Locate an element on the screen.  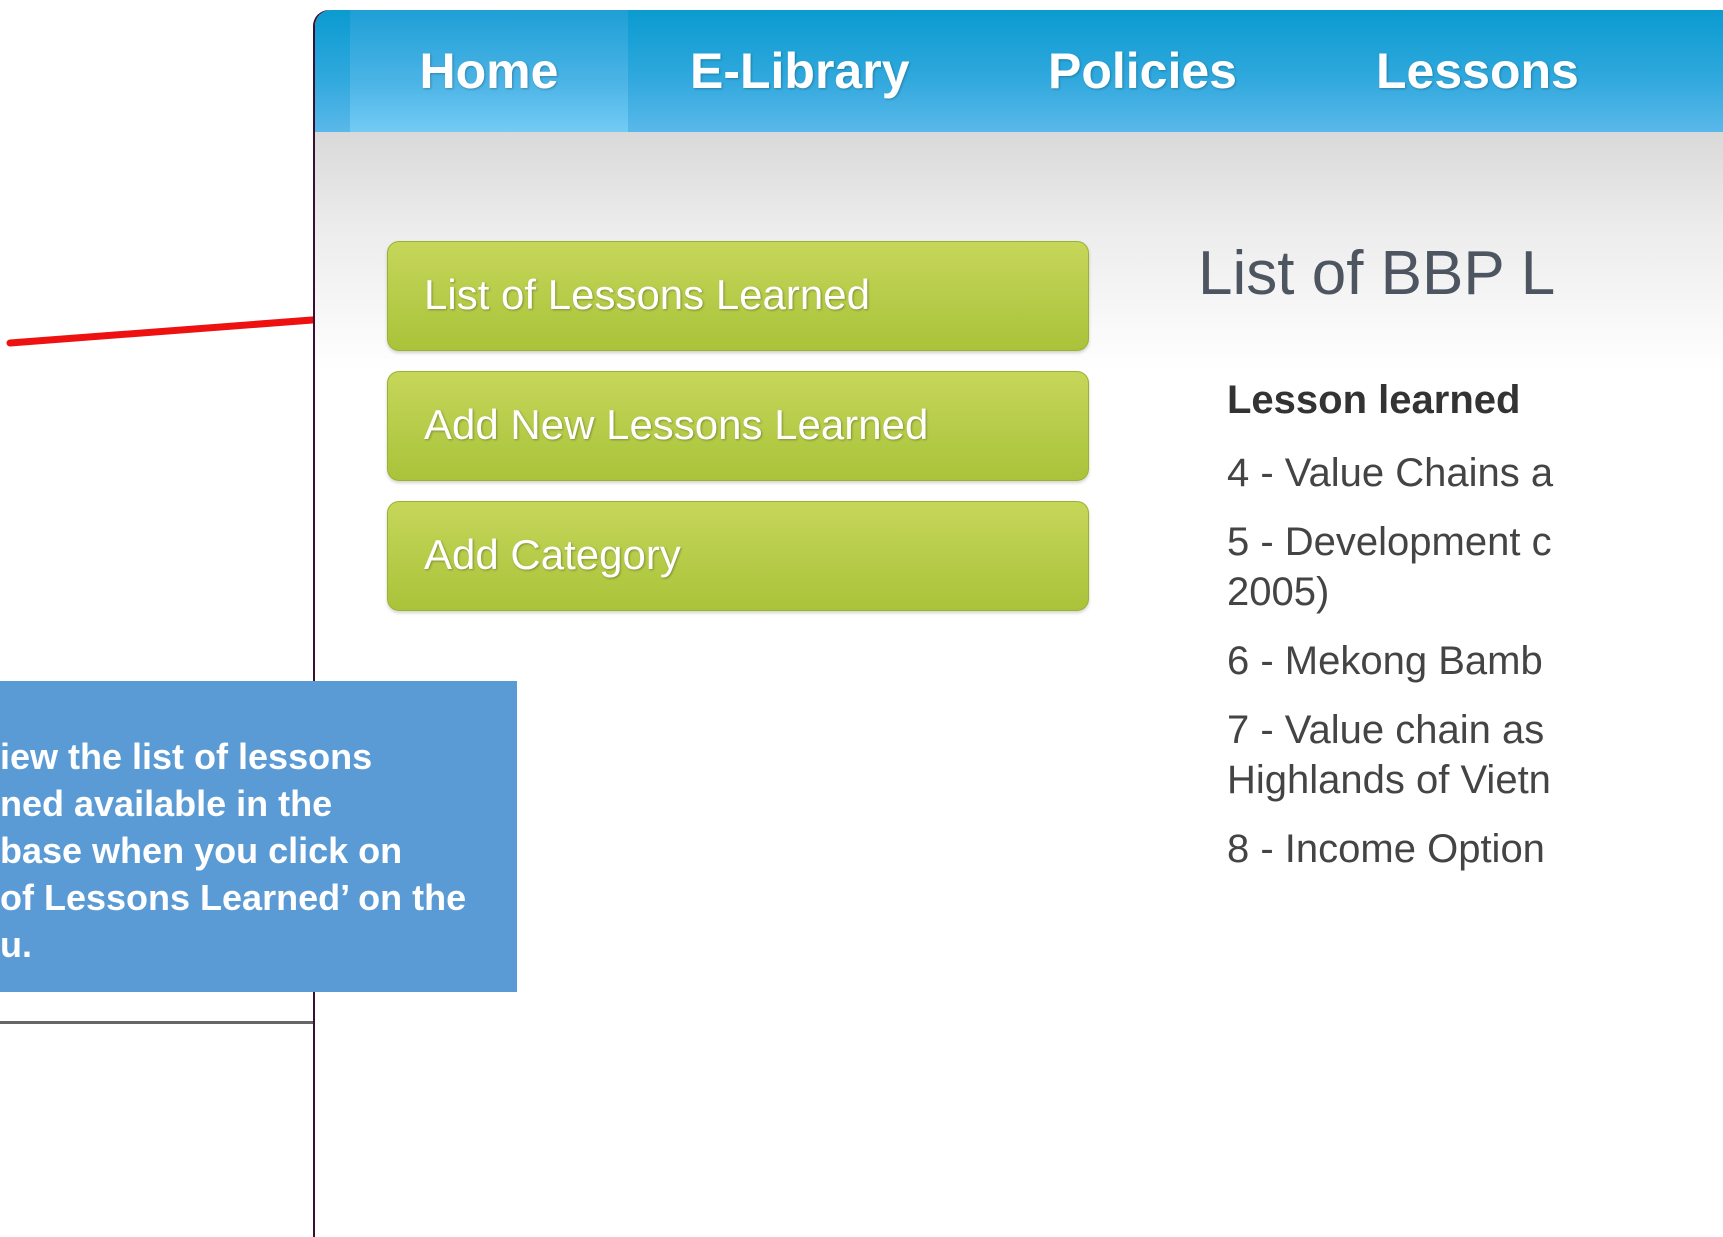
add-category-label: Add Category is located at coordinates (552, 554).